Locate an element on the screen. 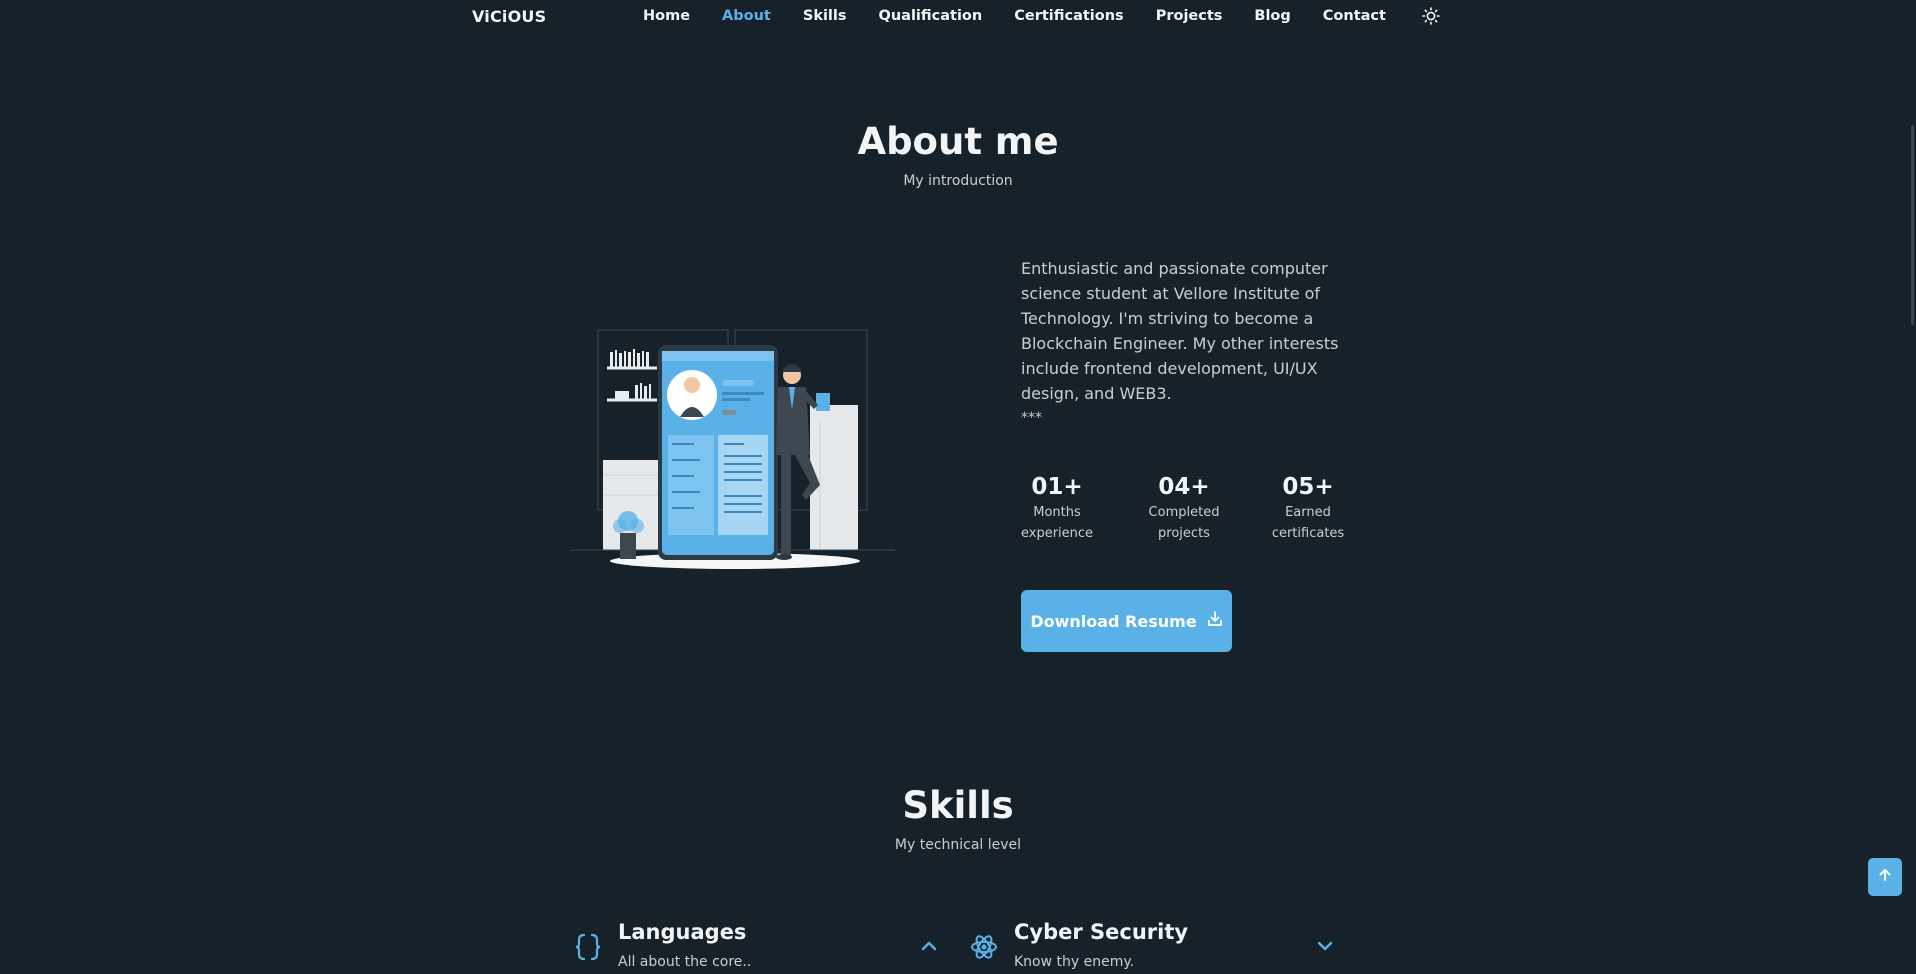 The height and width of the screenshot is (974, 1916). download-resume-label: Download Resume is located at coordinates (1113, 621).